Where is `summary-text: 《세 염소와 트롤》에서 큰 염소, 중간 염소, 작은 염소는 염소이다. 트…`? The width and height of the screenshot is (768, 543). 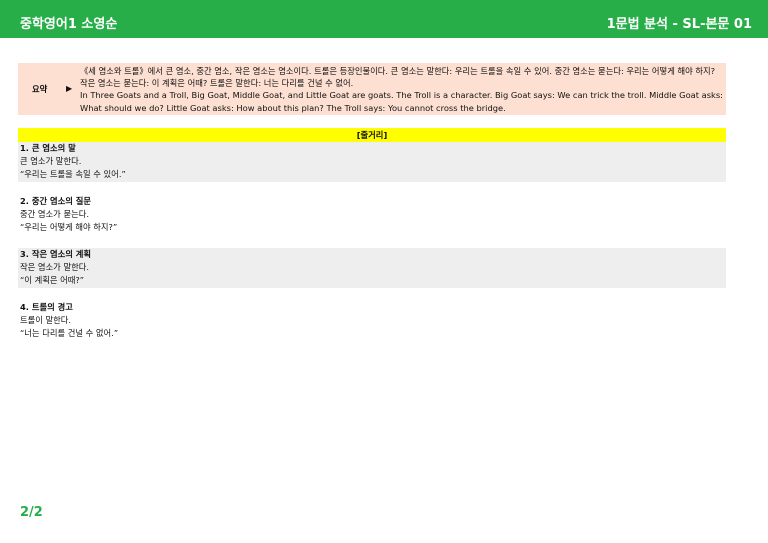 summary-text: 《세 염소와 트롤》에서 큰 염소, 중간 염소, 작은 염소는 염소이다. 트… is located at coordinates (402, 89).